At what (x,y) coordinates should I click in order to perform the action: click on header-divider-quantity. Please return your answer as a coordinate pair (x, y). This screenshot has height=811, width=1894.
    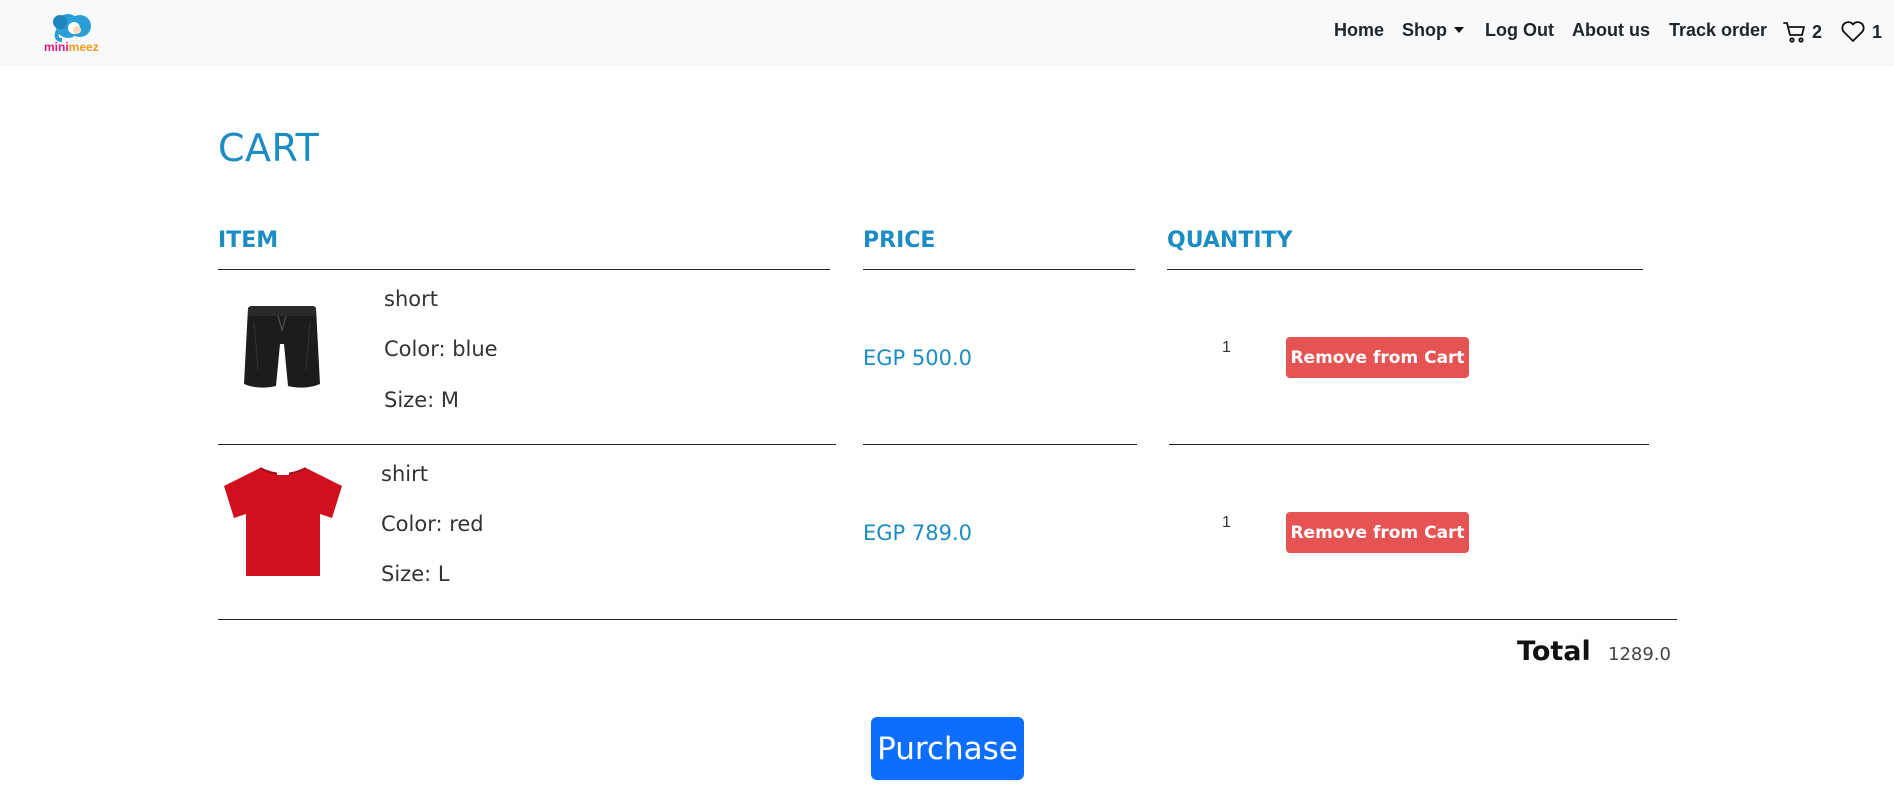
    Looking at the image, I should click on (1405, 269).